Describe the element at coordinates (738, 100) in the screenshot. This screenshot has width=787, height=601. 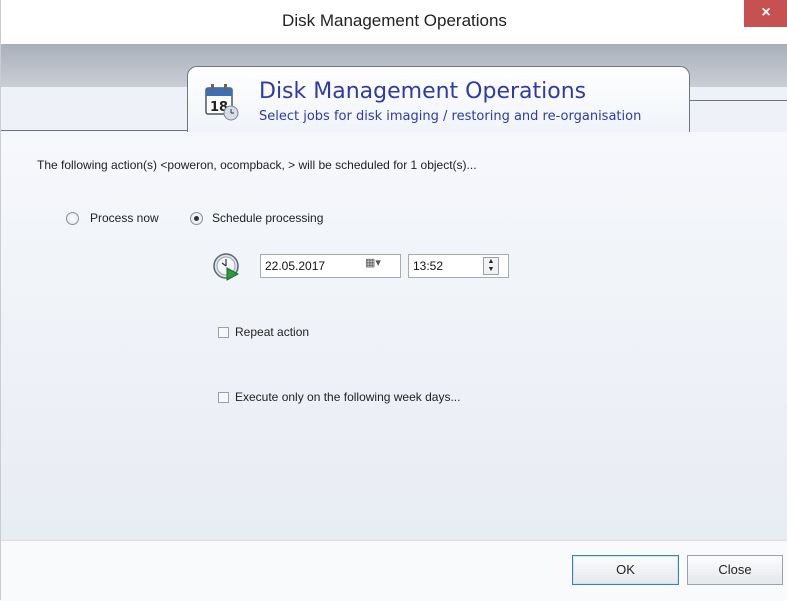
I see `tab-divider-right` at that location.